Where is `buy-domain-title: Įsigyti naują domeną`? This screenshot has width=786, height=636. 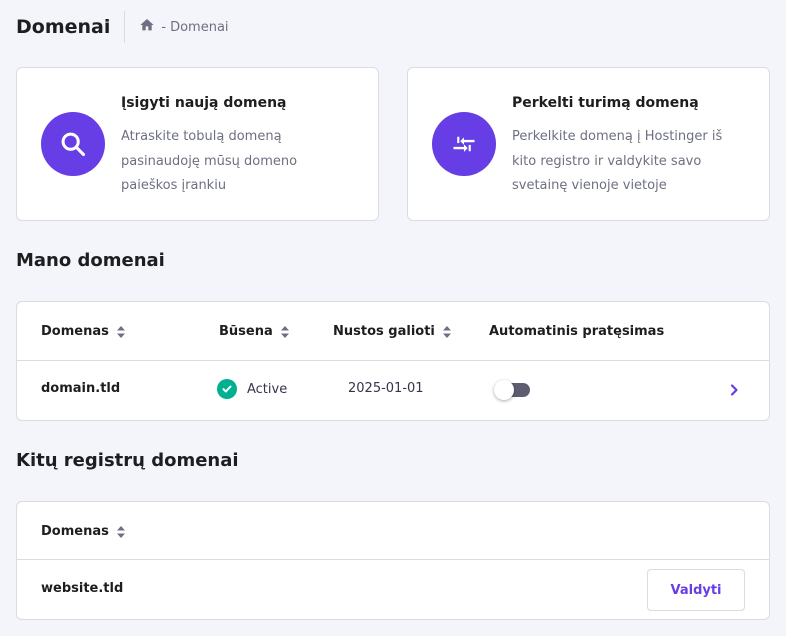 buy-domain-title: Įsigyti naują domeną is located at coordinates (204, 103).